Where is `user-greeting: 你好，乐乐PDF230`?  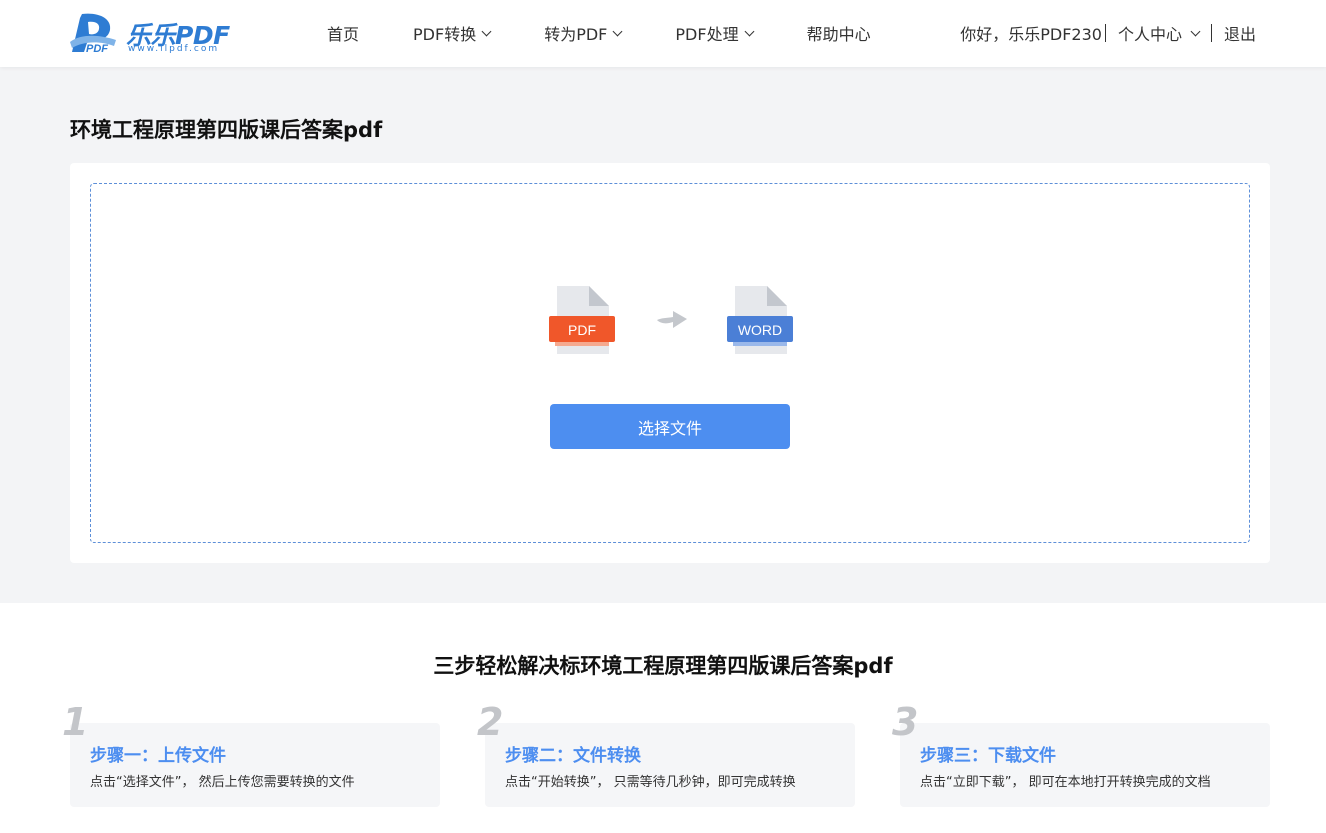
user-greeting: 你好，乐乐PDF230 is located at coordinates (1031, 34).